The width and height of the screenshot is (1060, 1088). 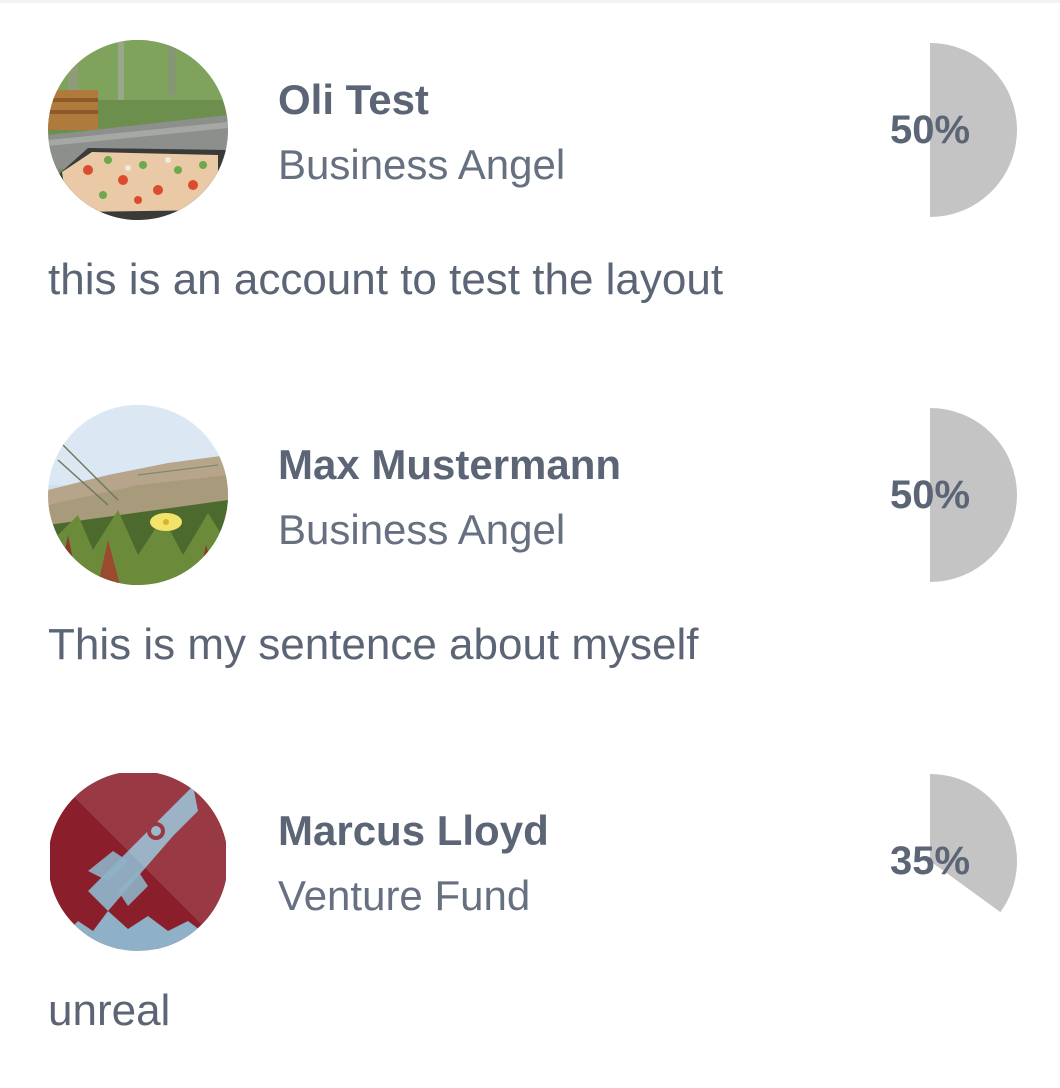 What do you see at coordinates (449, 465) in the screenshot?
I see `profile-name: Max Mustermann` at bounding box center [449, 465].